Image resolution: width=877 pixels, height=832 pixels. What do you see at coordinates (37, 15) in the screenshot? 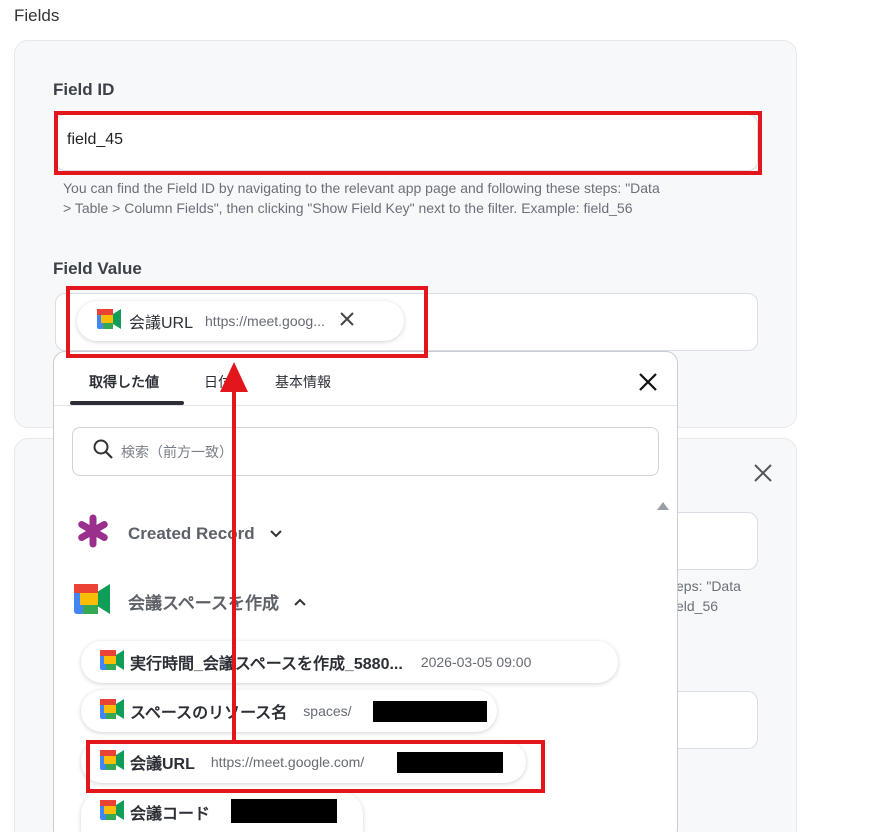
I see `section-title: Fields` at bounding box center [37, 15].